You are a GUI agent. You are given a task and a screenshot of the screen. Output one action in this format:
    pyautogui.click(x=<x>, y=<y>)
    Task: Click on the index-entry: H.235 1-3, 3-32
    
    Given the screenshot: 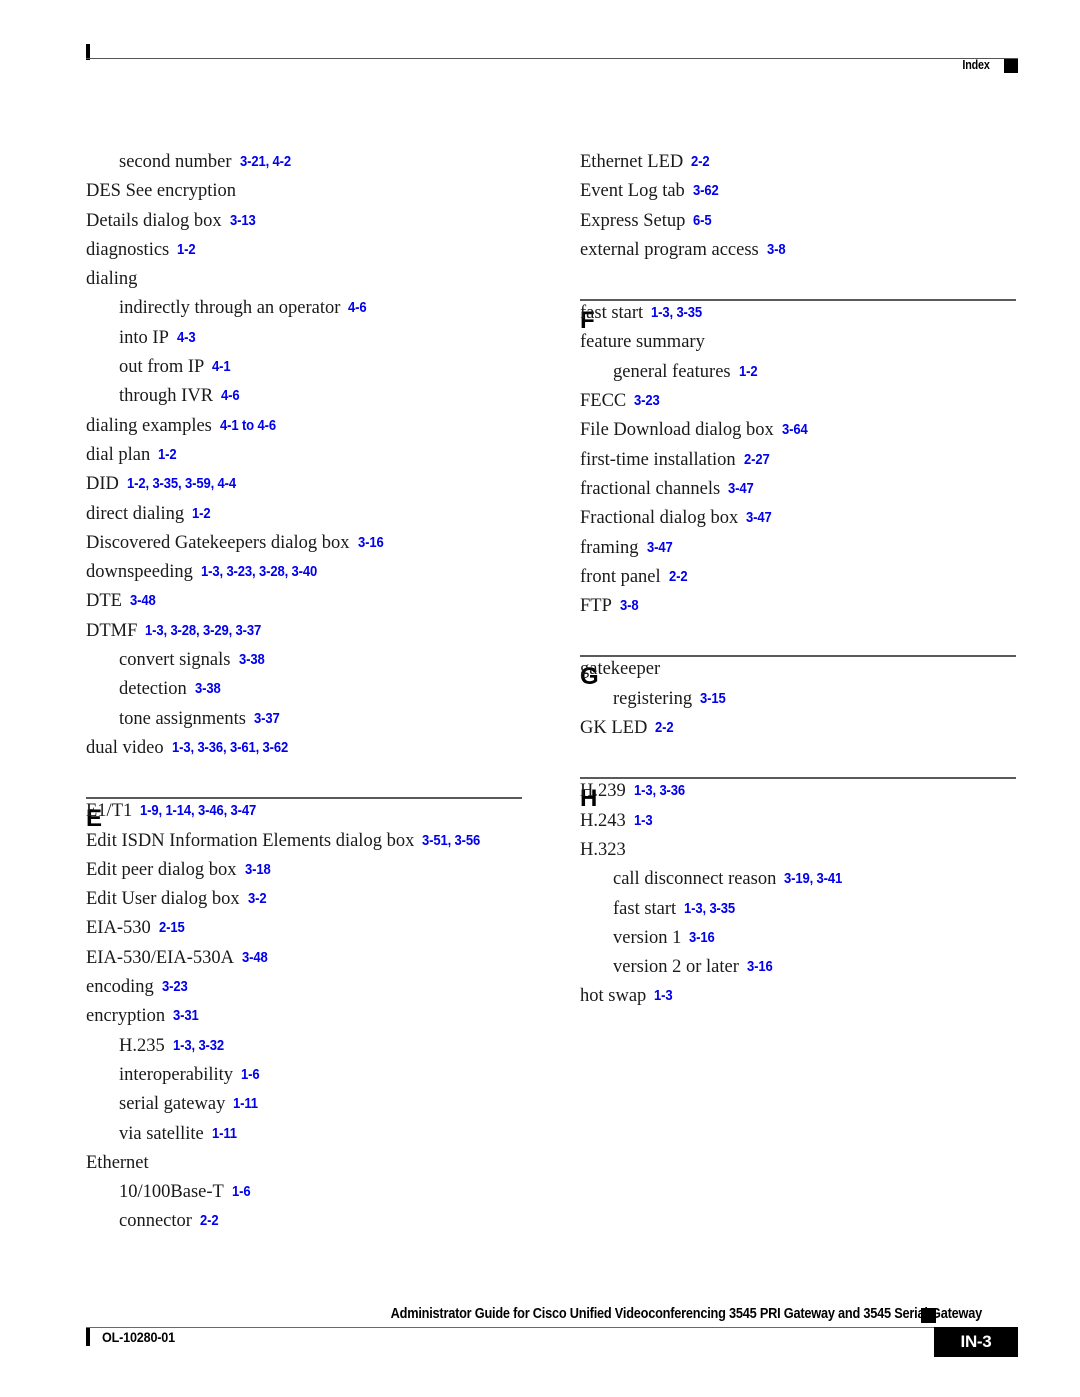 What is the action you would take?
    pyautogui.click(x=306, y=1046)
    